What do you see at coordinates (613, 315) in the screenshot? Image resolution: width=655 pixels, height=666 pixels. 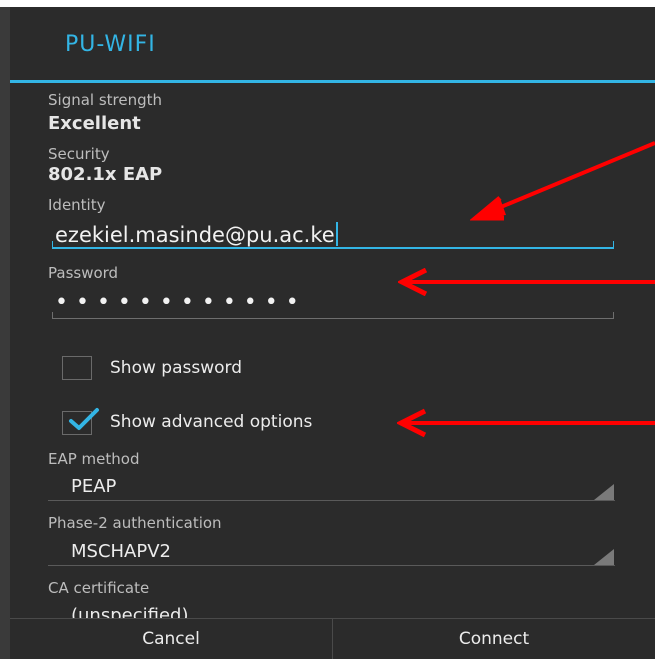 I see `password-underline-cap-right` at bounding box center [613, 315].